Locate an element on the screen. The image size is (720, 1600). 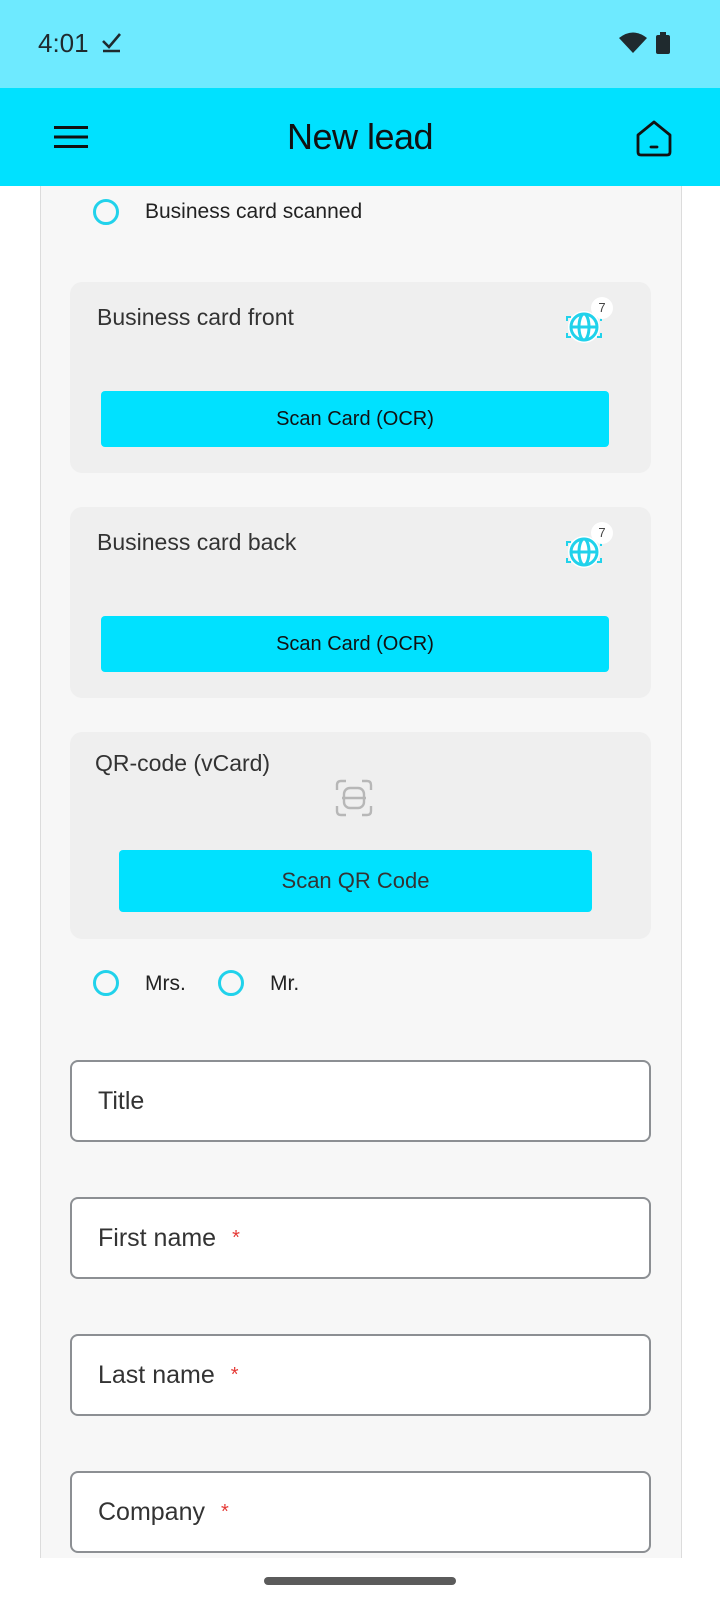
card-title: Business card front is located at coordinates (195, 317).